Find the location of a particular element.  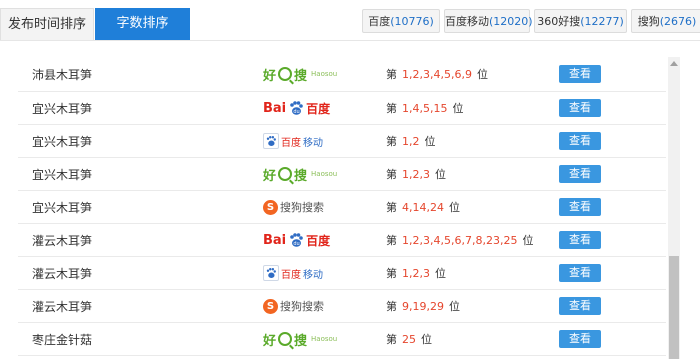

scrollbar is located at coordinates (674, 208).